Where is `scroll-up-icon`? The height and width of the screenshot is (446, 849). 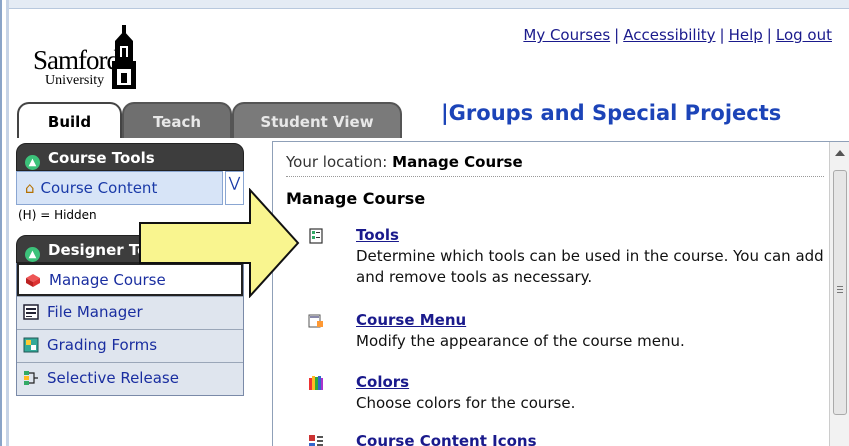 scroll-up-icon is located at coordinates (840, 153).